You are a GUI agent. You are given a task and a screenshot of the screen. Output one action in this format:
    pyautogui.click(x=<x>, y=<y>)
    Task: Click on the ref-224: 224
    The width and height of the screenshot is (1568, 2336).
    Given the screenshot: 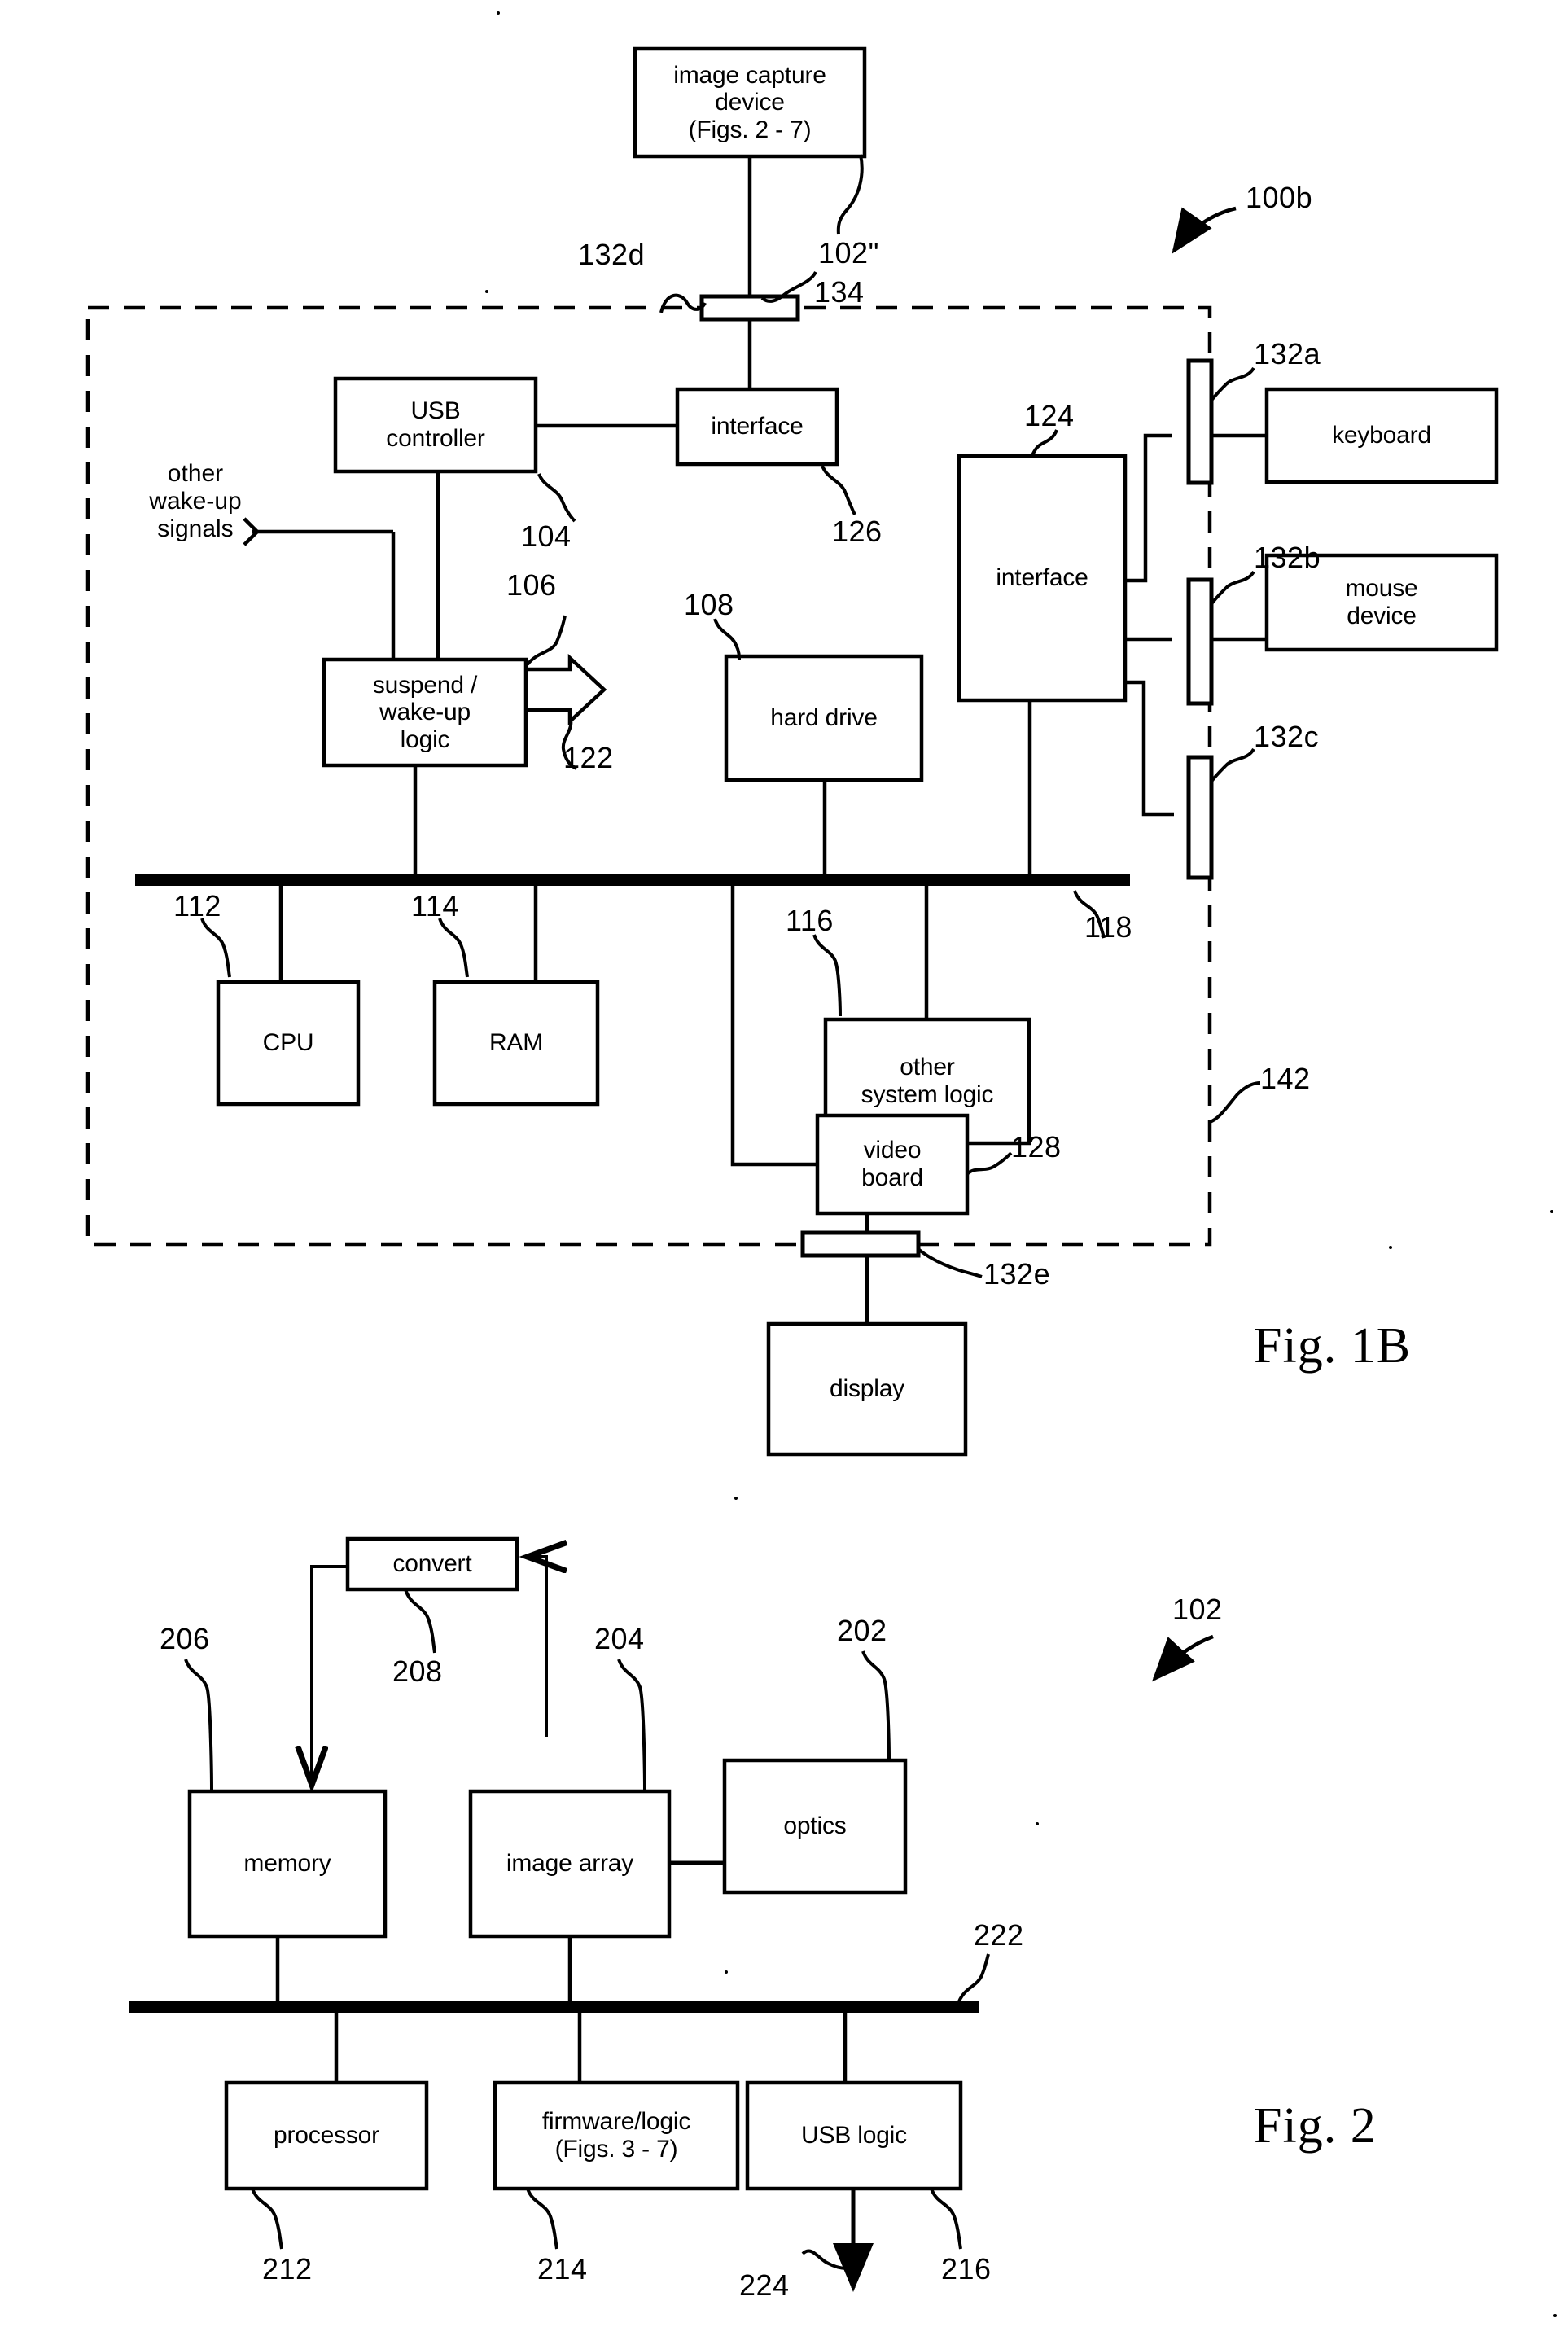 What is the action you would take?
    pyautogui.click(x=765, y=2285)
    